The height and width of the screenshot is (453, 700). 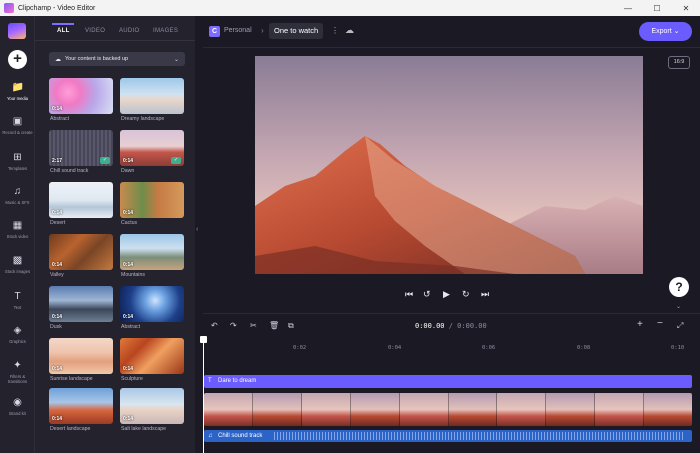 I want to click on play-icon: ▶, so click(x=446, y=294).